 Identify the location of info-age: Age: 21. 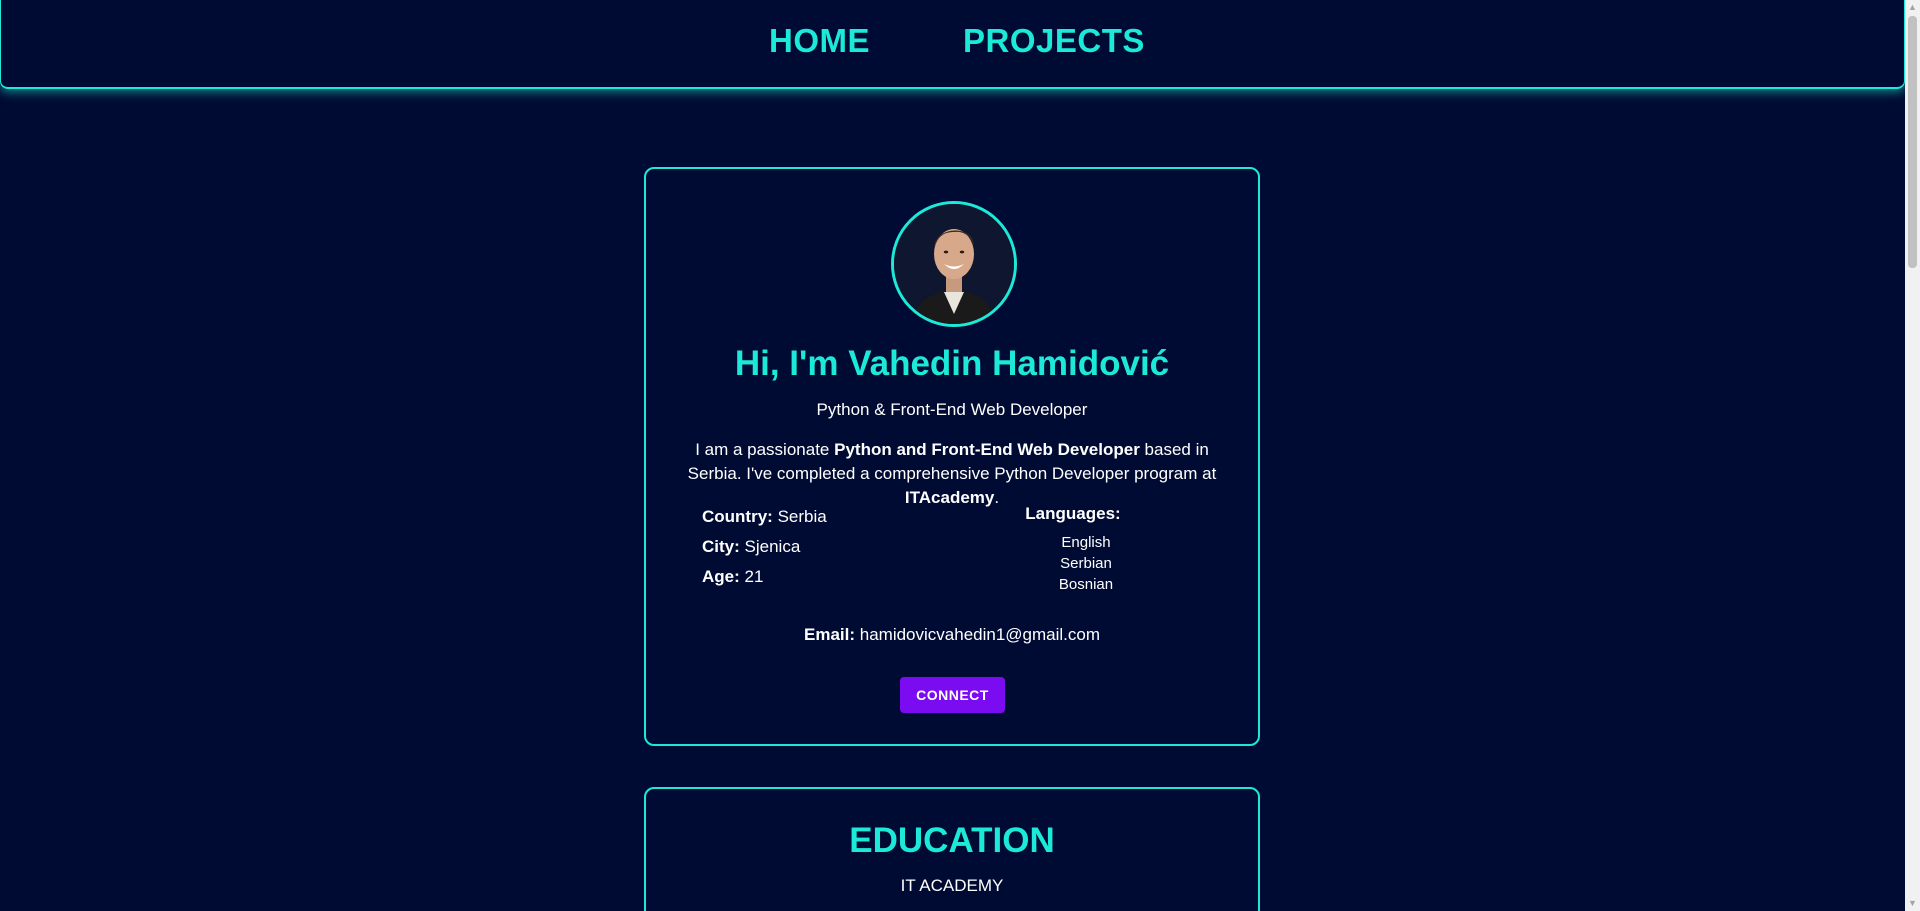
(764, 582).